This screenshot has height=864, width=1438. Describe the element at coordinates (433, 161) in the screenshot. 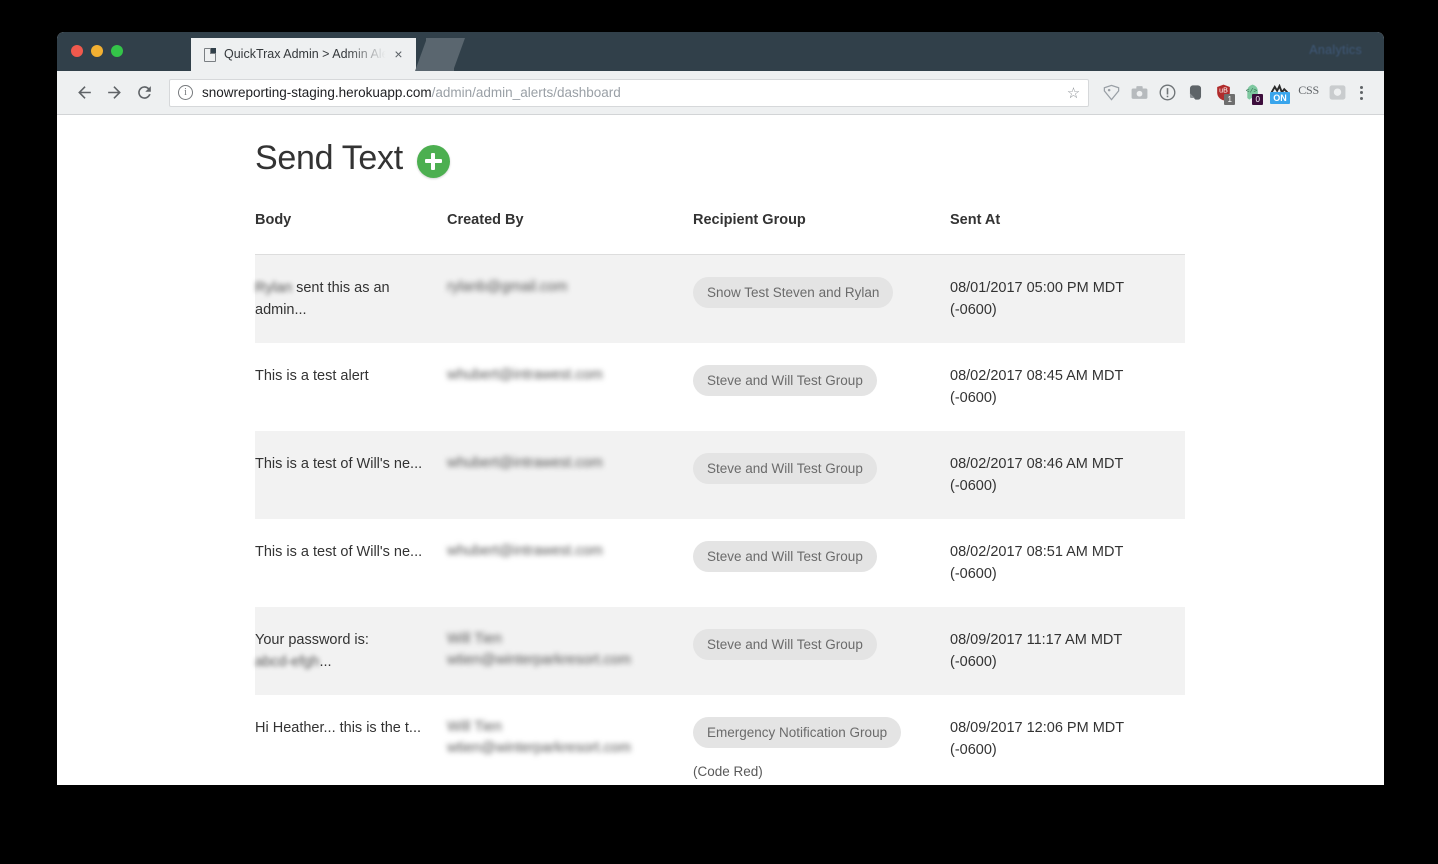

I see `add-text-button` at that location.